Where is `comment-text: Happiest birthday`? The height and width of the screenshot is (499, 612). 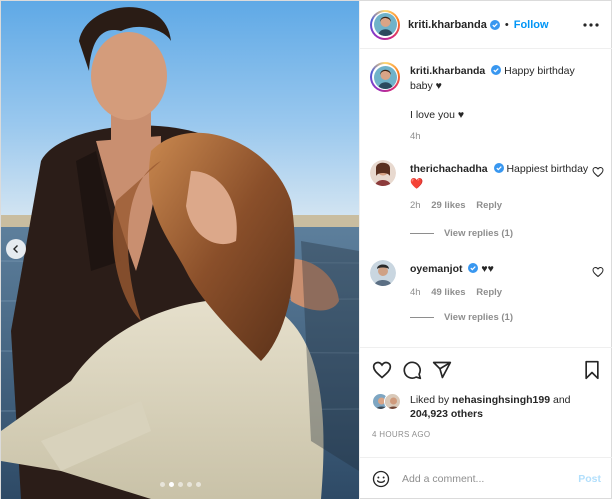
comment-text: Happiest birthday is located at coordinates (547, 169).